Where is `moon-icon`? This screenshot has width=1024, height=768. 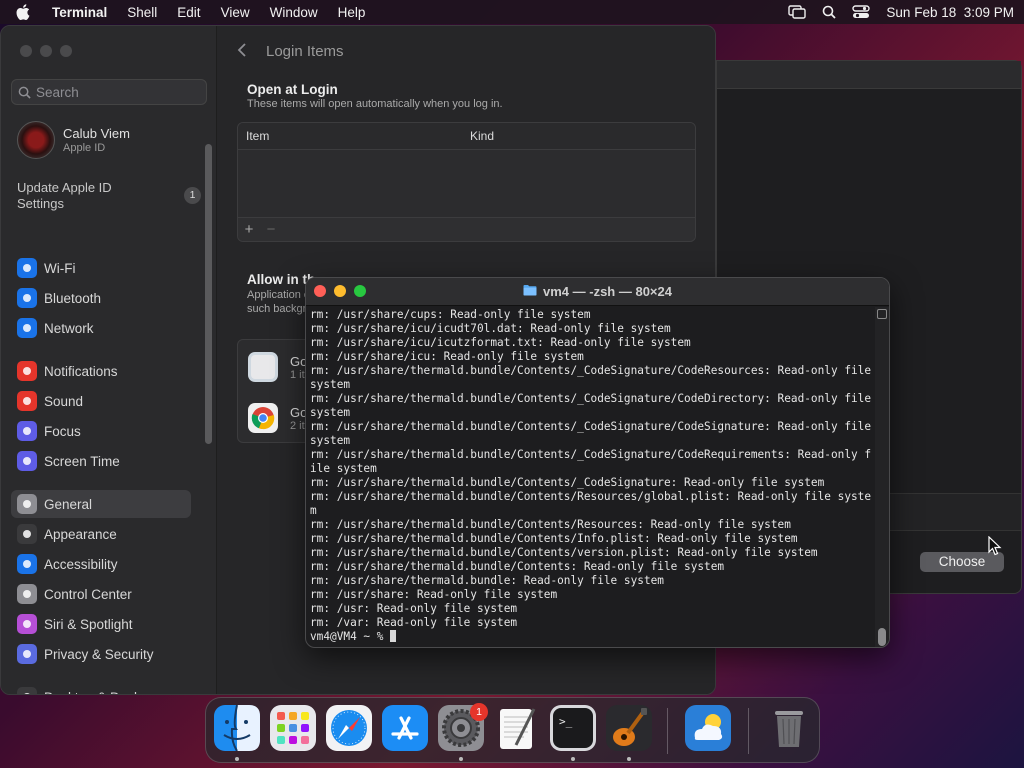
moon-icon is located at coordinates (27, 431).